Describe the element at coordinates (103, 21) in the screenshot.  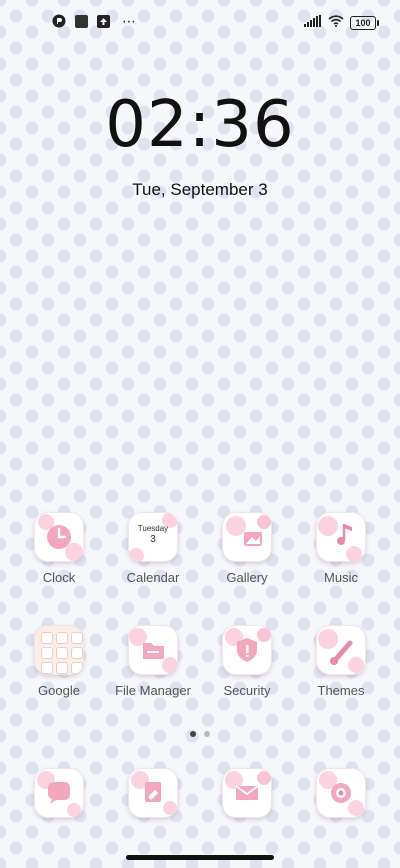
I see `upload-notification-icon` at that location.